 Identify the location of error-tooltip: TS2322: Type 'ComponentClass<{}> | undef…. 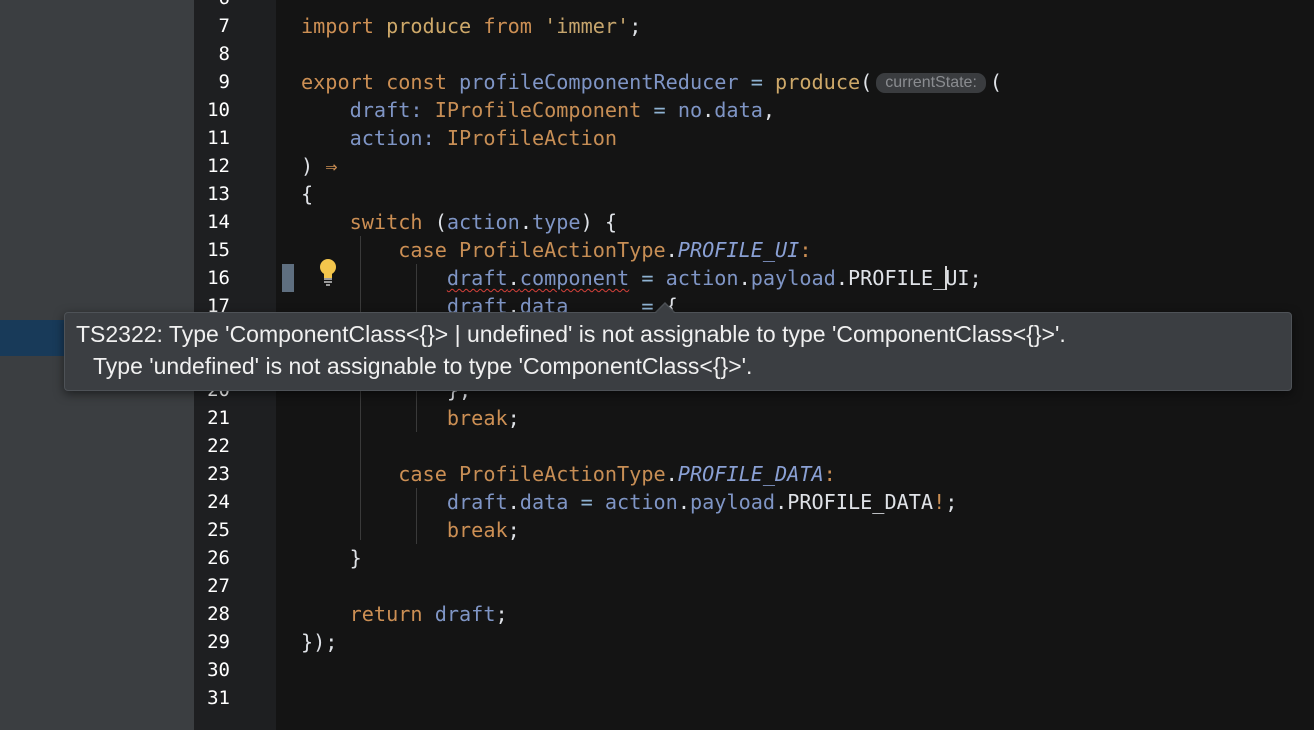
(678, 351).